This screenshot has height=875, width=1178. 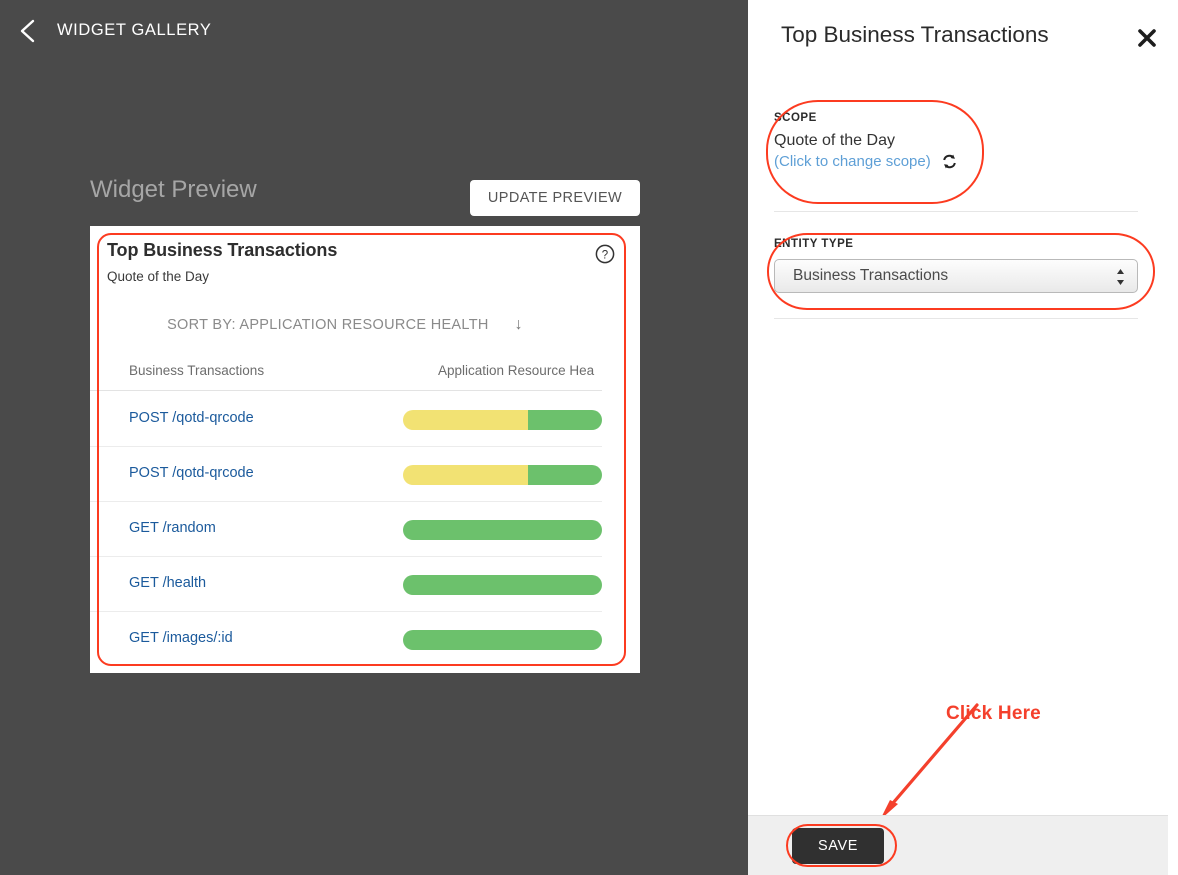 What do you see at coordinates (795, 118) in the screenshot?
I see `scope-label: SCOPE` at bounding box center [795, 118].